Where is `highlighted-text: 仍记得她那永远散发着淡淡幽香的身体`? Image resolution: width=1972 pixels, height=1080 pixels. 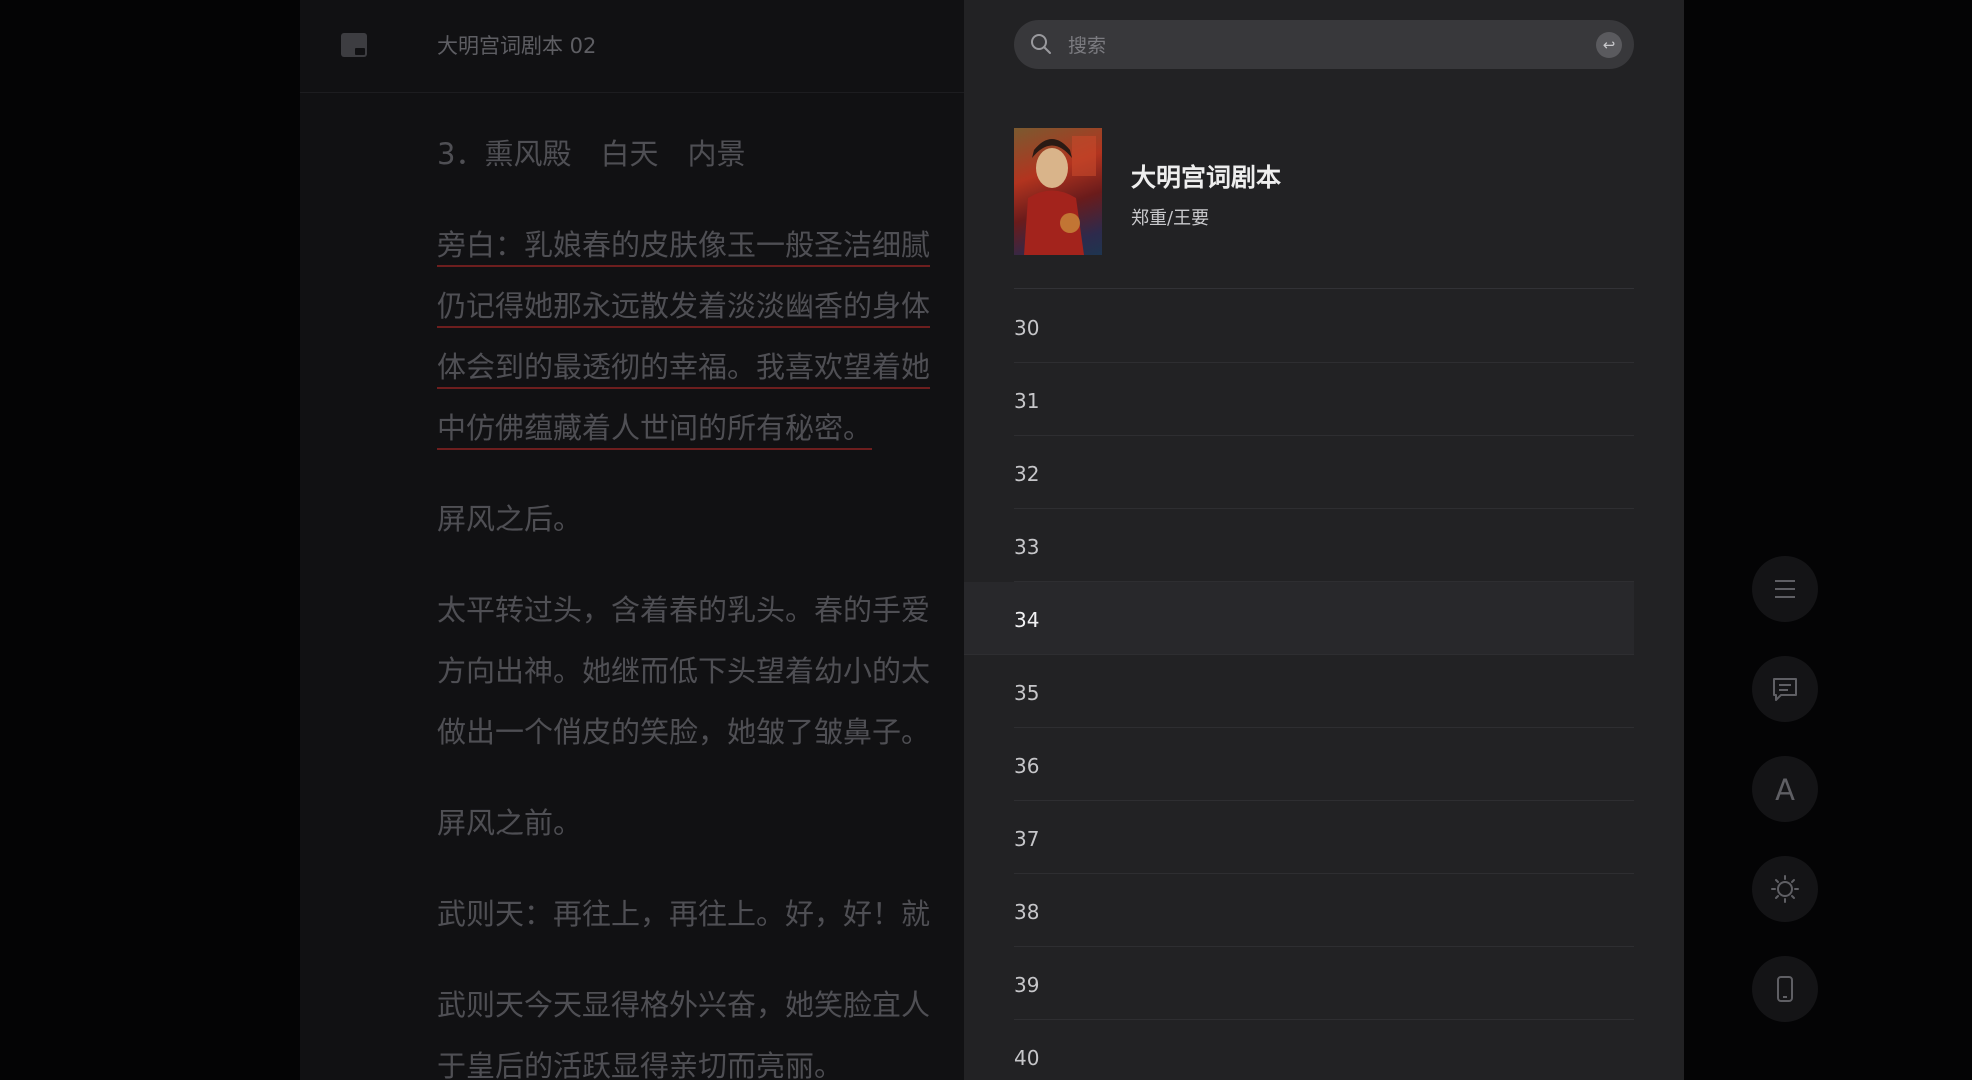
highlighted-text: 仍记得她那永远散发着淡淡幽香的身体 is located at coordinates (683, 306).